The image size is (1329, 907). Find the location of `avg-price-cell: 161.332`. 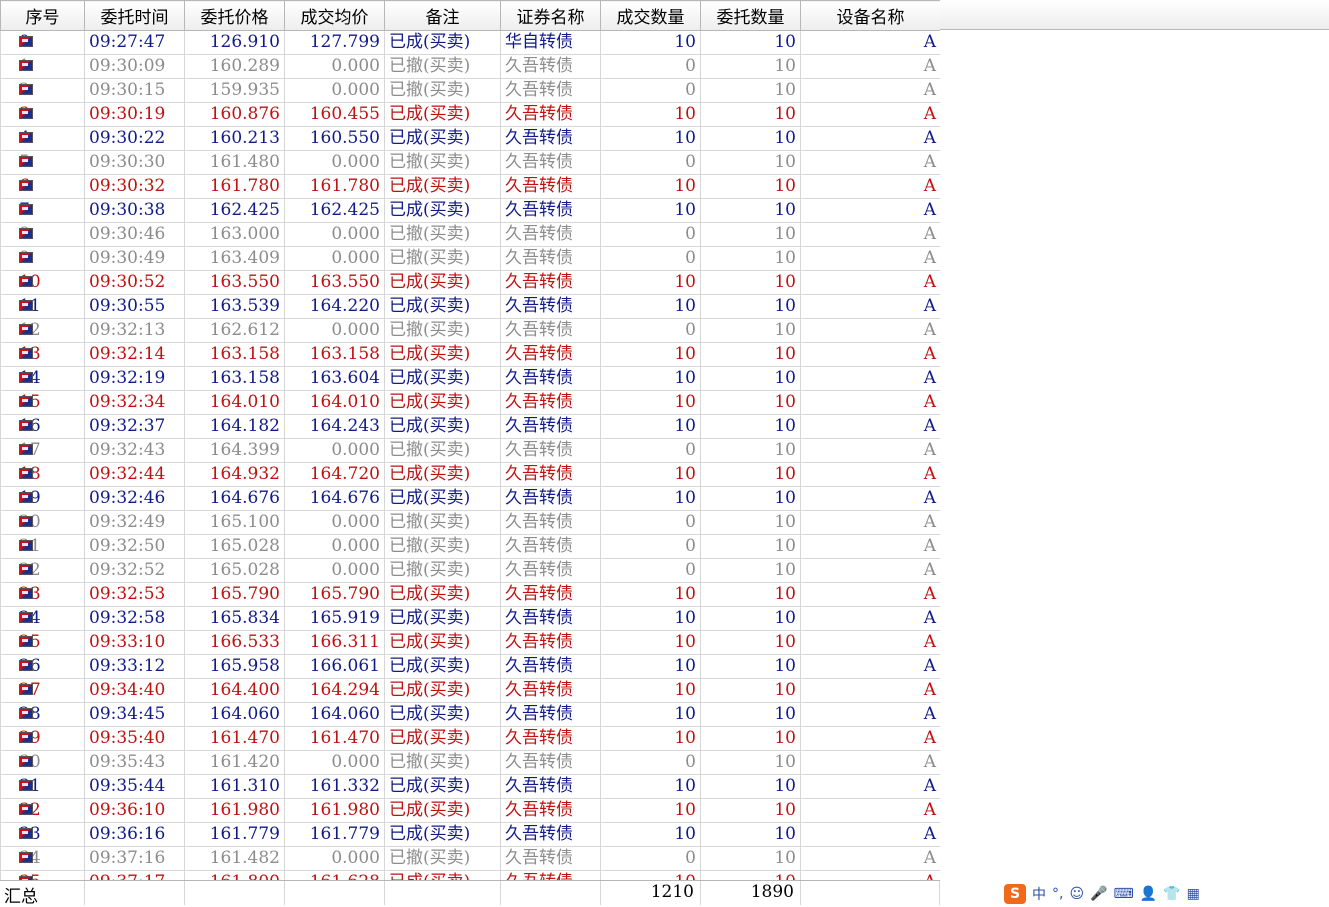

avg-price-cell: 161.332 is located at coordinates (334, 786).